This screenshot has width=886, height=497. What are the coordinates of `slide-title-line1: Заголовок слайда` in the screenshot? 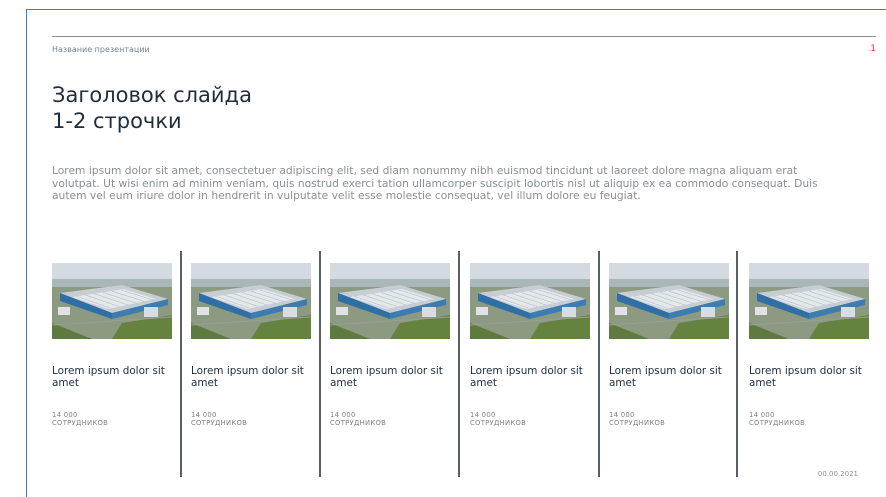 It's located at (152, 95).